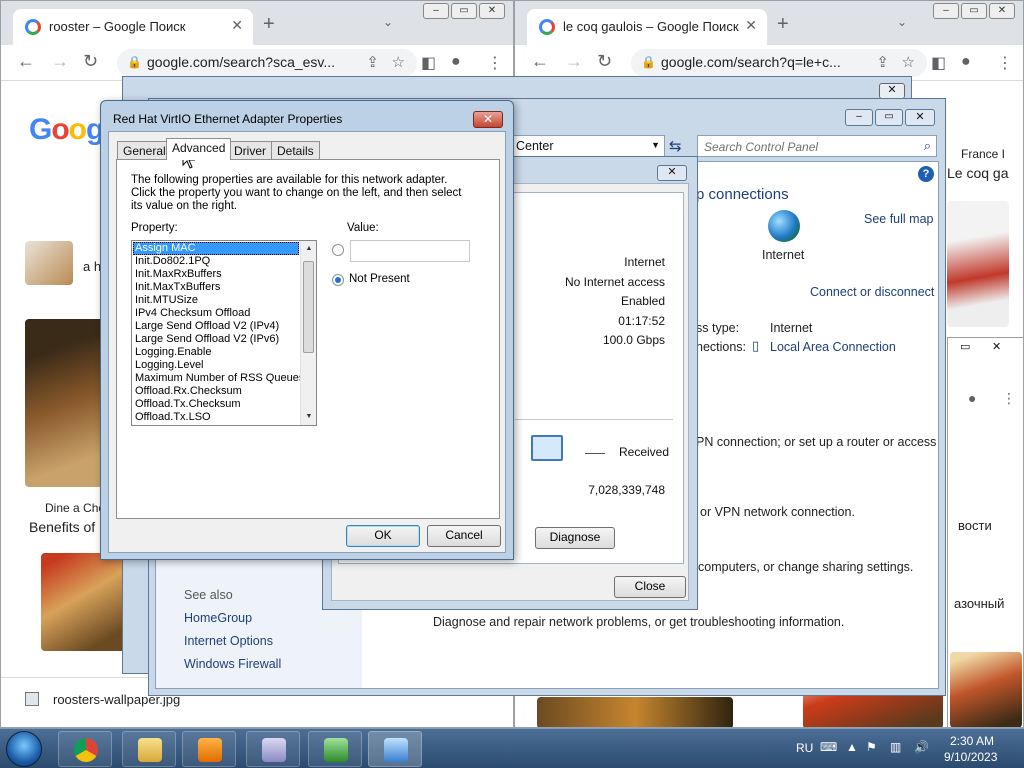 This screenshot has width=1024, height=768. I want to click on tab-driver: Driver, so click(250, 150).